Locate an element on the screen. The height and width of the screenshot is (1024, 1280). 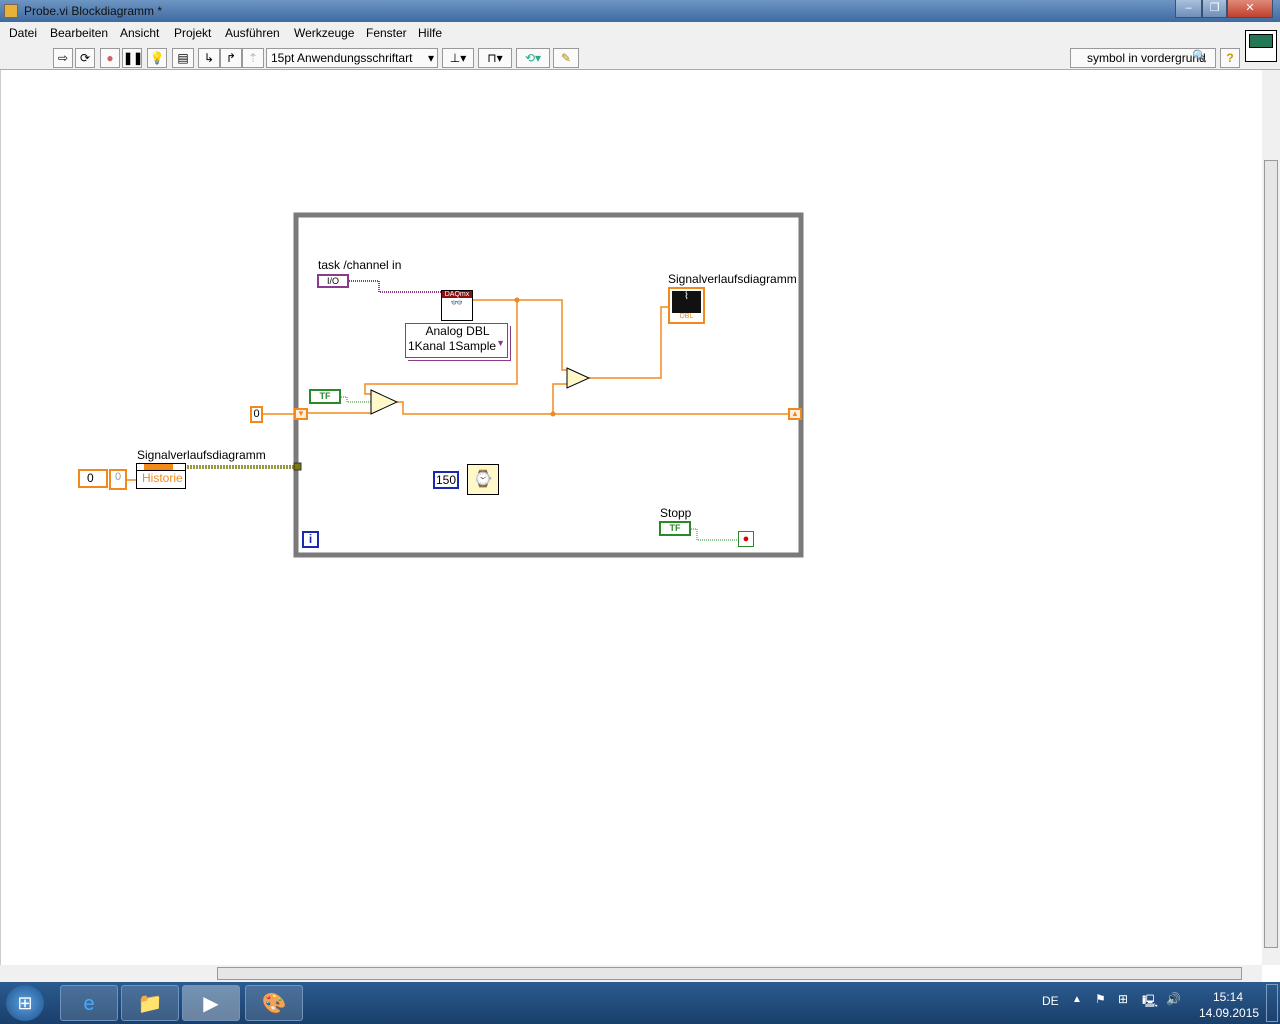
boolean-constant: TF is located at coordinates (325, 396).